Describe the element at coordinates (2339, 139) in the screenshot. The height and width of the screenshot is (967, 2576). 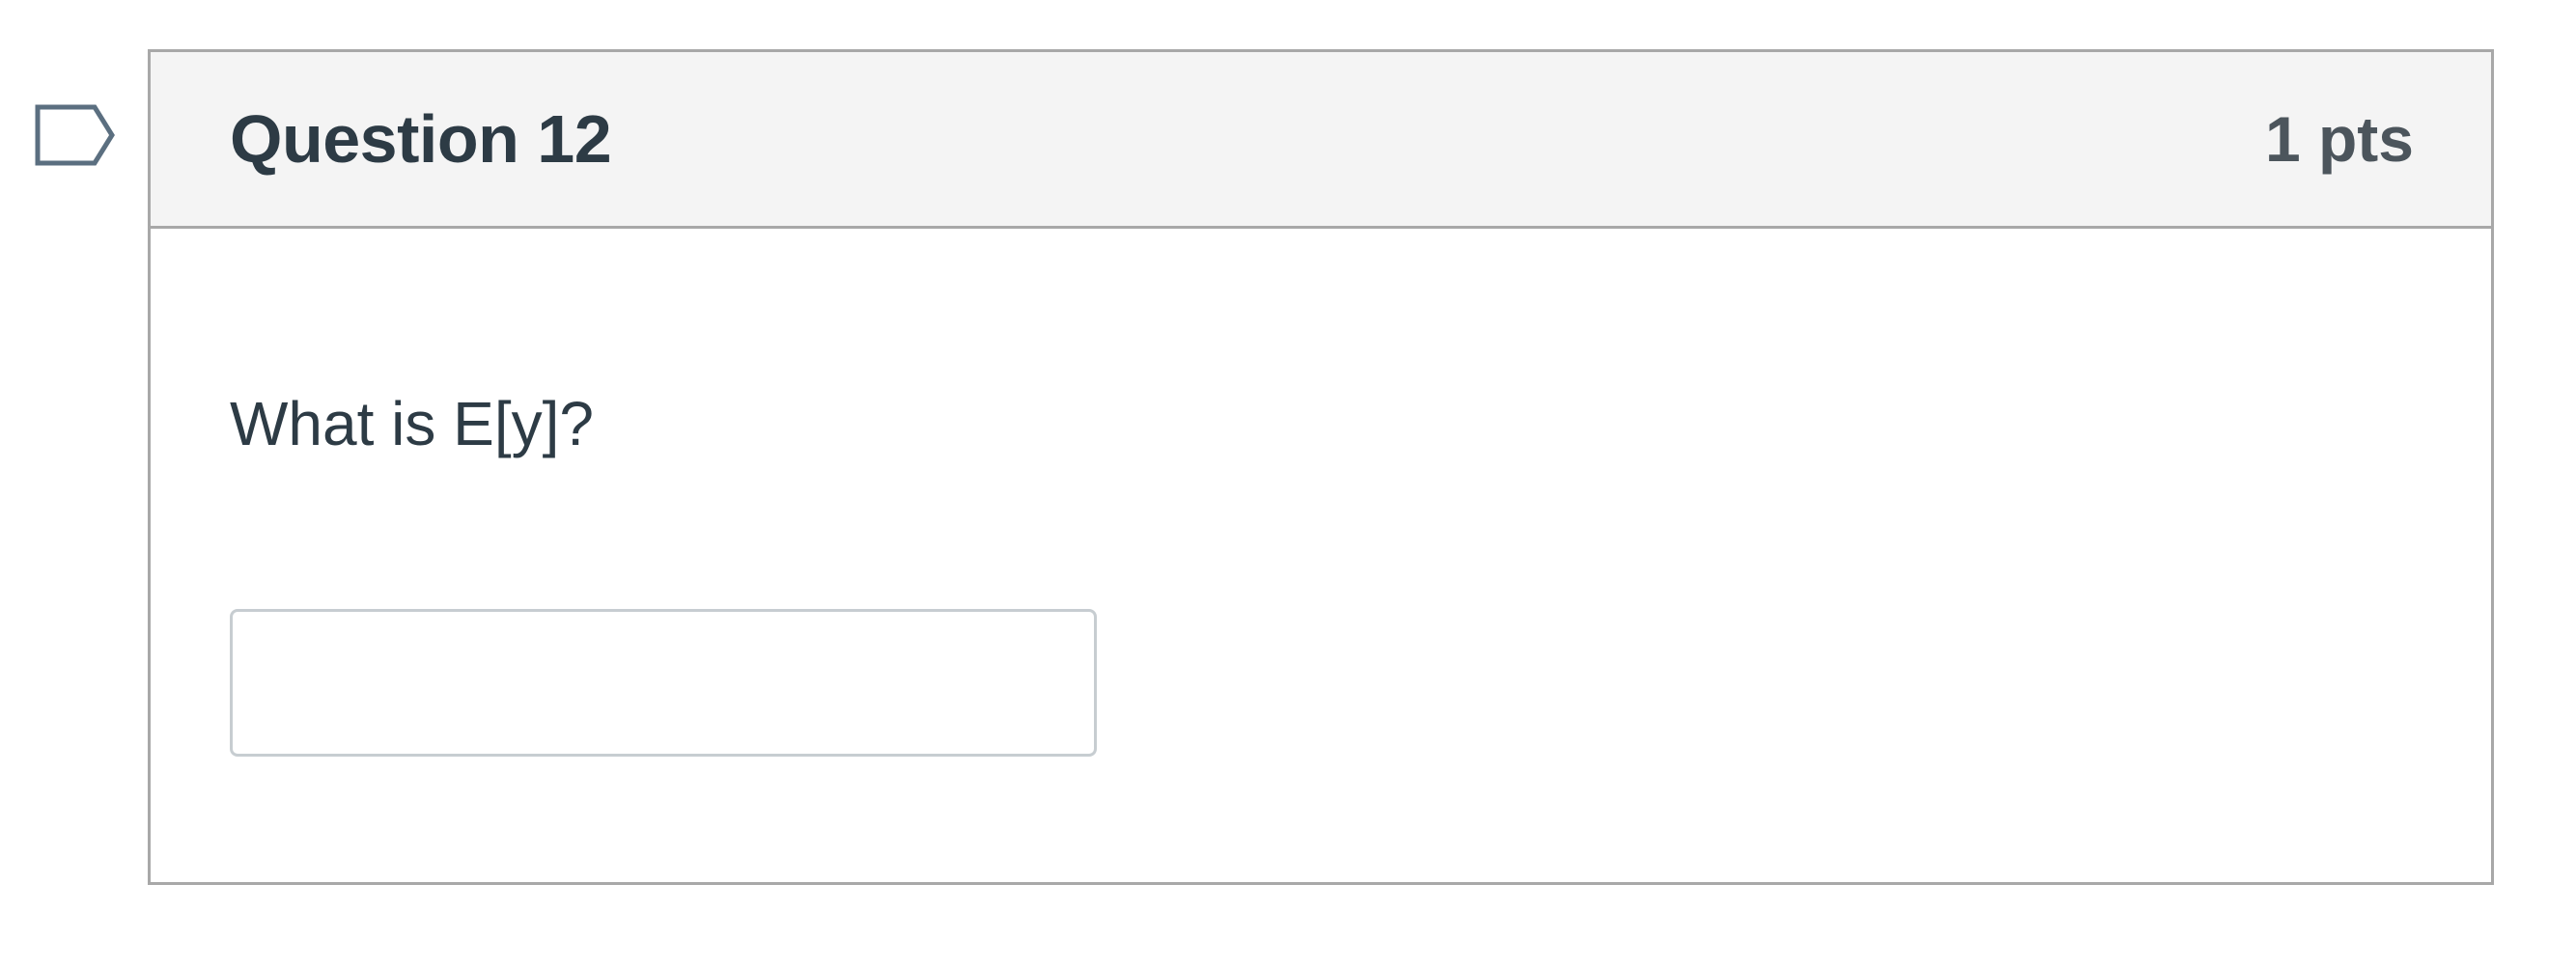
I see `question-points: 1 pts` at that location.